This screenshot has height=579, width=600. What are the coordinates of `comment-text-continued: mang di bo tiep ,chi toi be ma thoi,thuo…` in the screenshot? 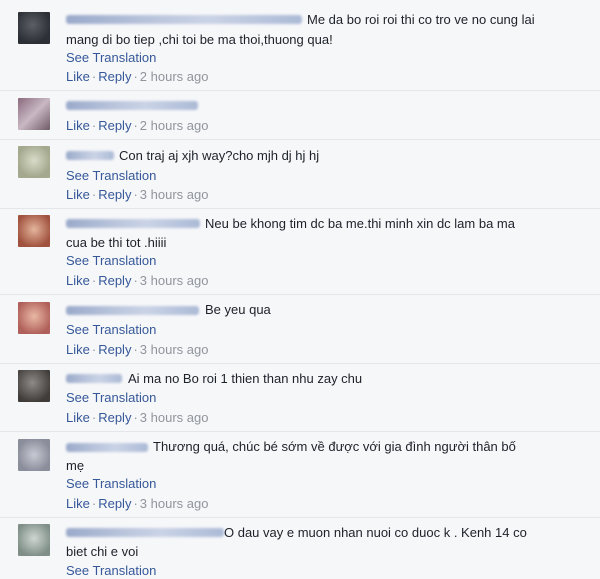 It's located at (199, 39).